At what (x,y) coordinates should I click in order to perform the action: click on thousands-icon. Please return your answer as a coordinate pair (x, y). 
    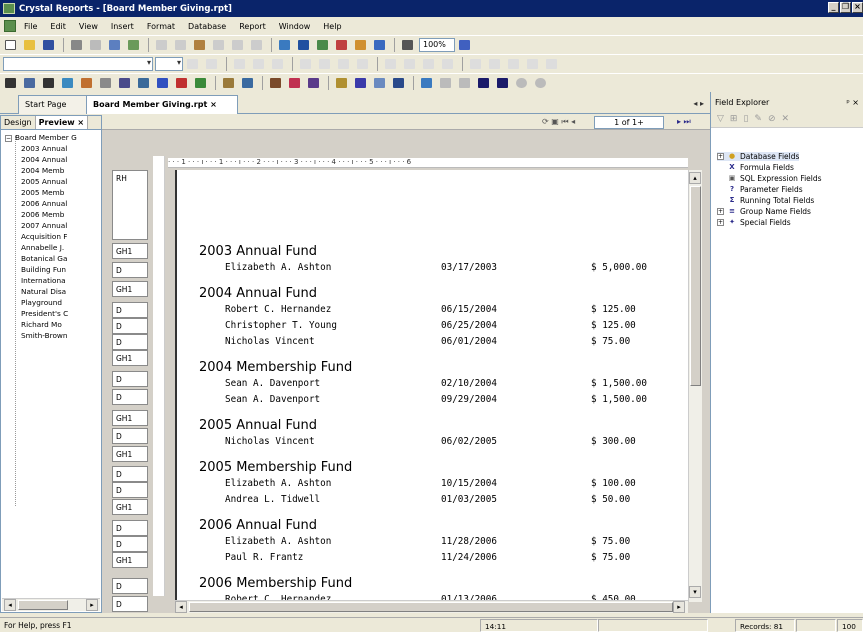
    Looking at the image, I should click on (494, 64).